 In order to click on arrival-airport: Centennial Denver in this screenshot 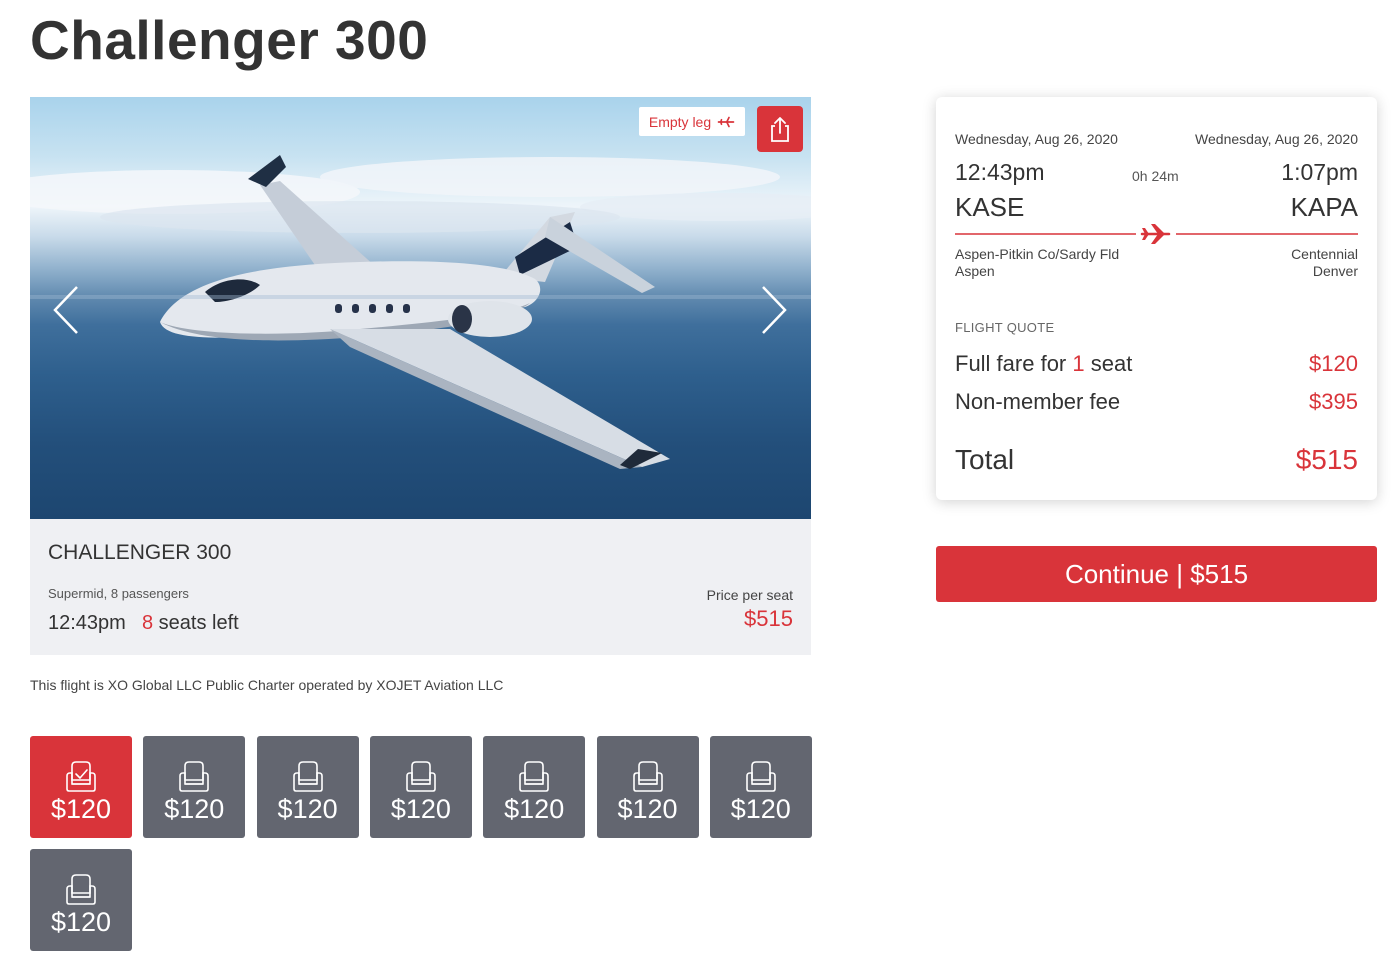, I will do `click(1324, 263)`.